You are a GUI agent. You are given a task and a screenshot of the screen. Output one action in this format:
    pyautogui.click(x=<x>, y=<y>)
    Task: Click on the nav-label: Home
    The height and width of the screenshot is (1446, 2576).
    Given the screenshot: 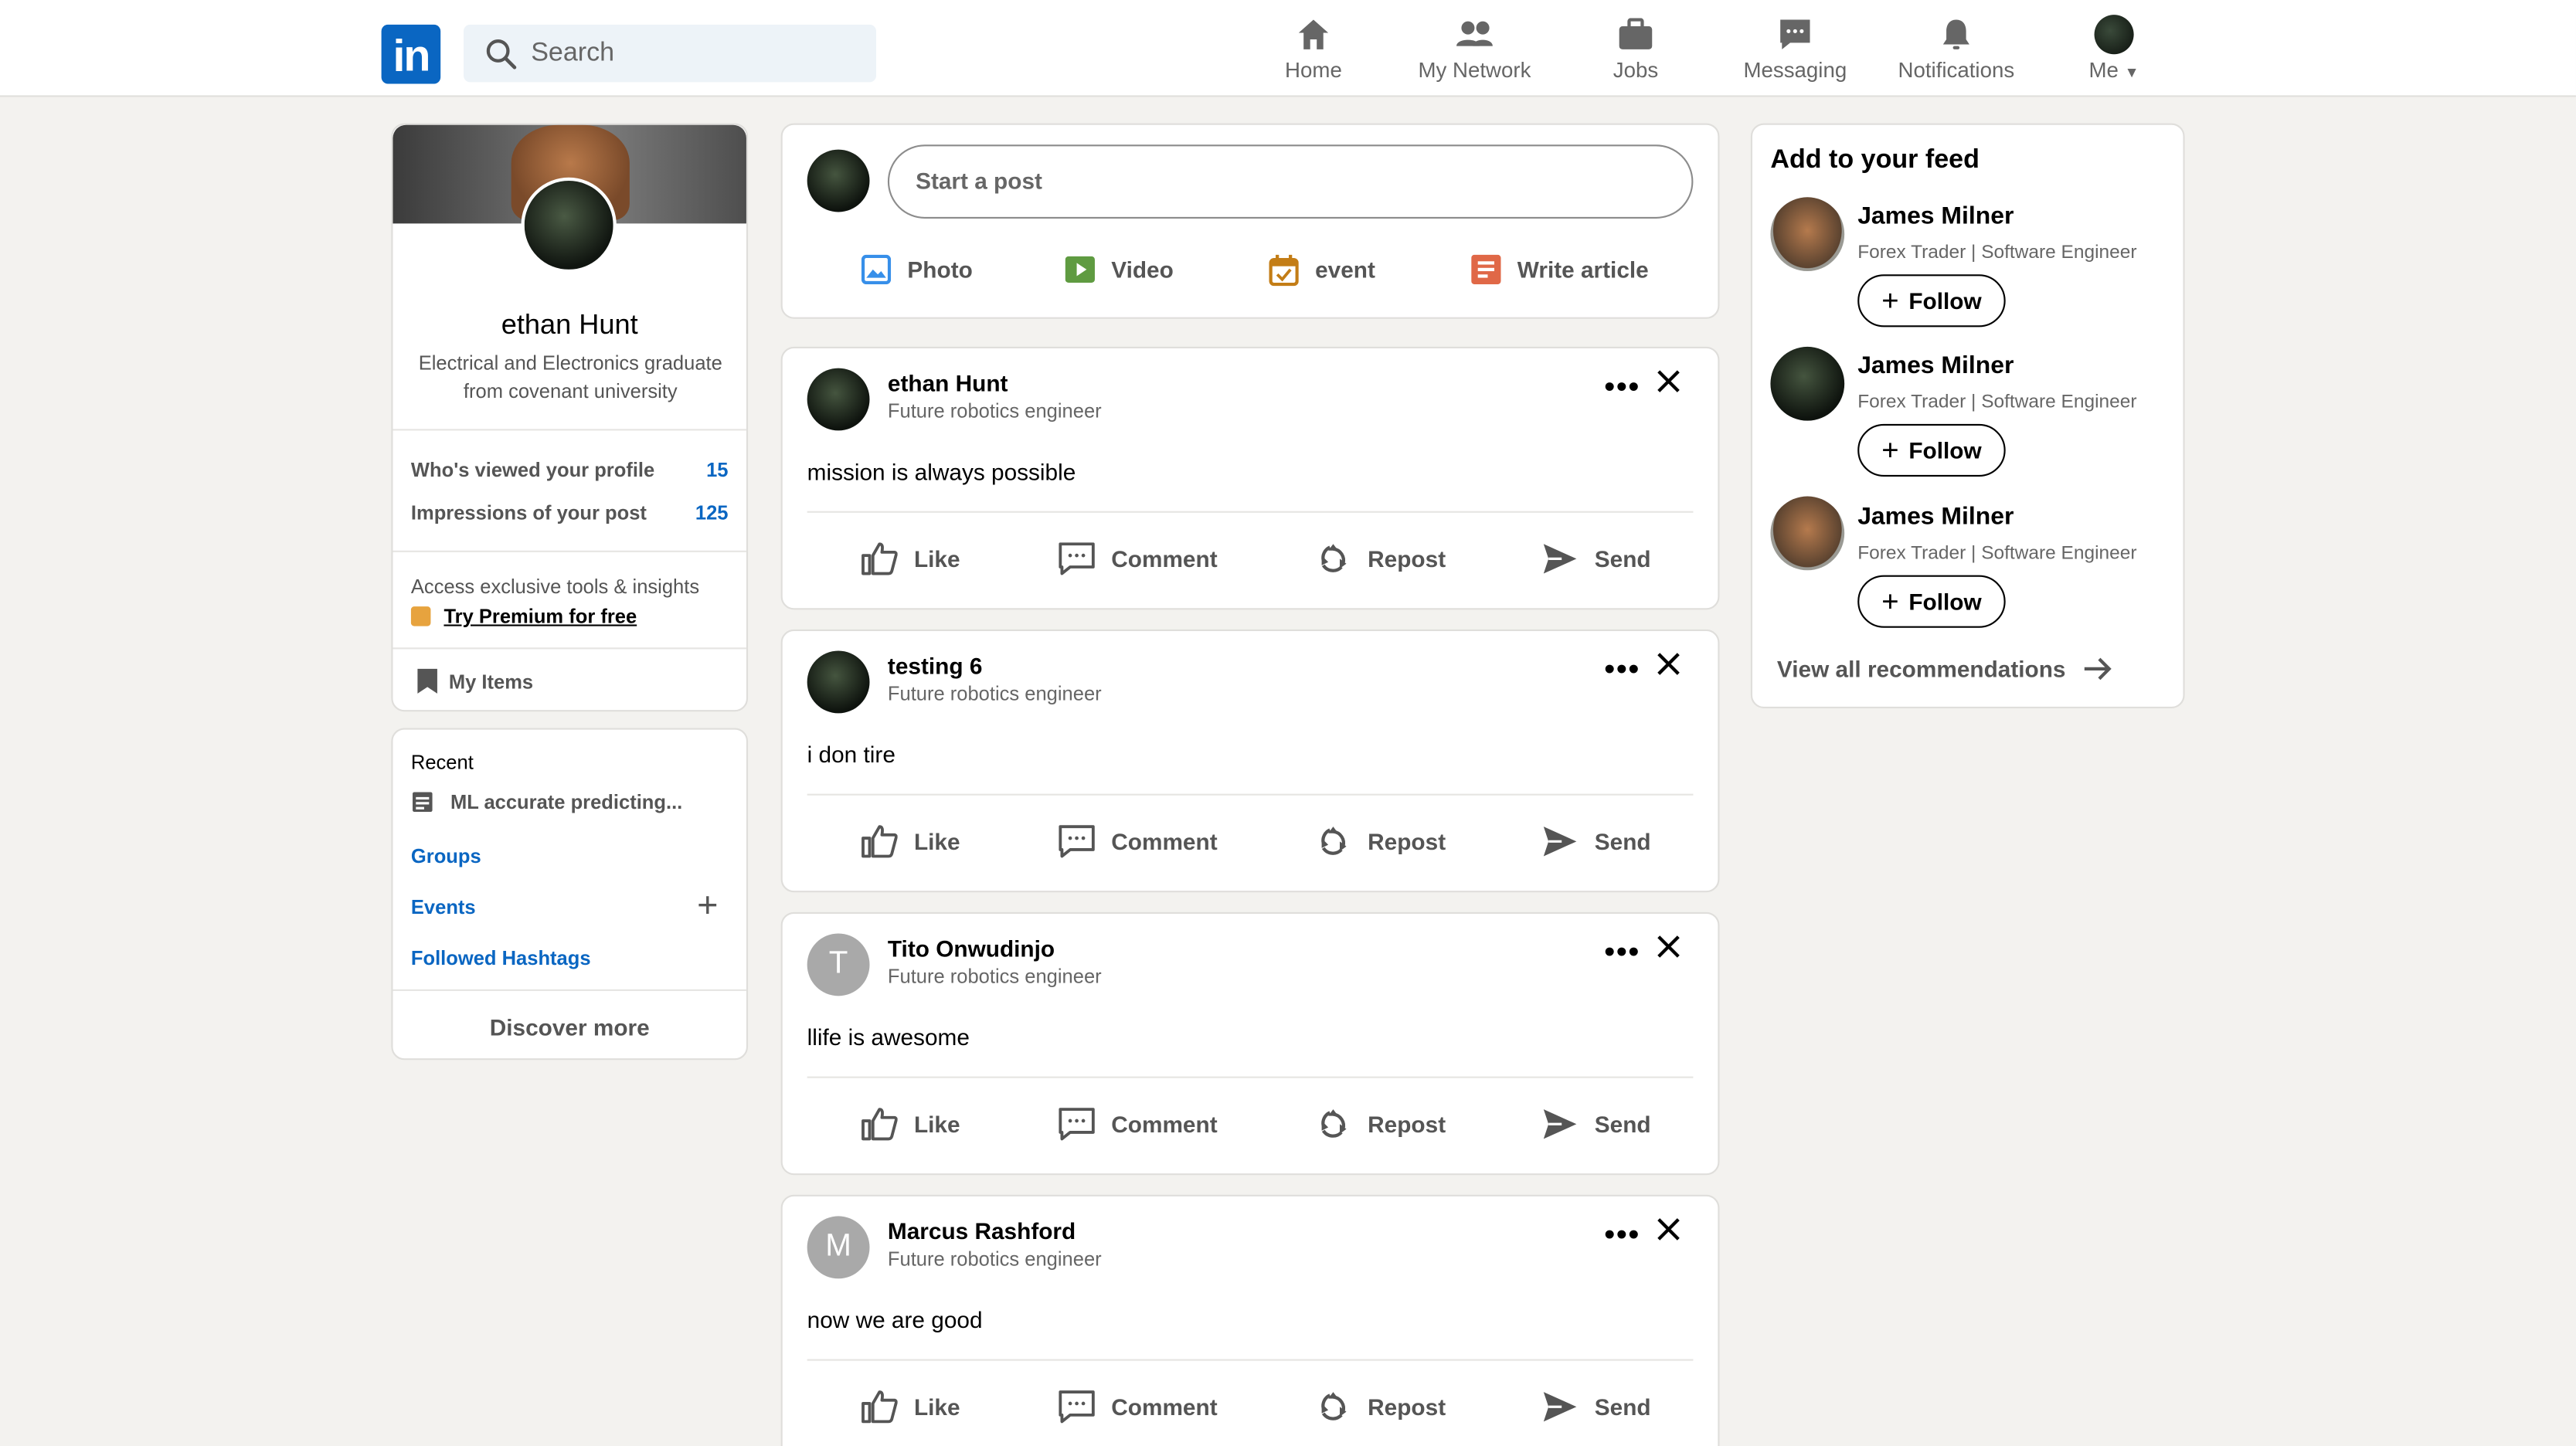 What is the action you would take?
    pyautogui.click(x=1313, y=70)
    